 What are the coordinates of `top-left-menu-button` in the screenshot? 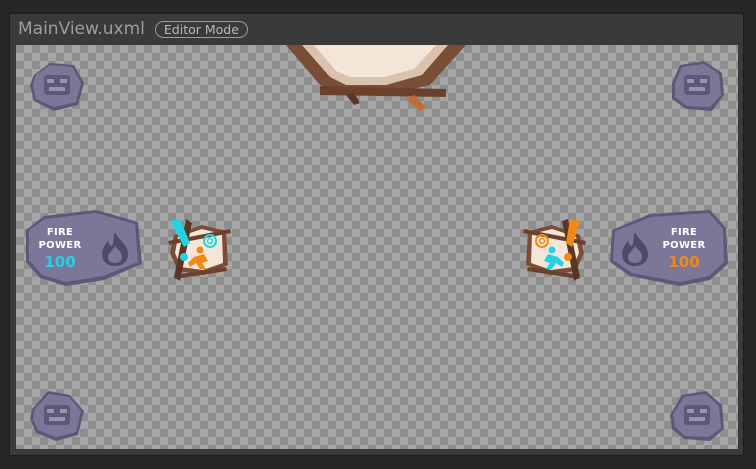 It's located at (57, 86).